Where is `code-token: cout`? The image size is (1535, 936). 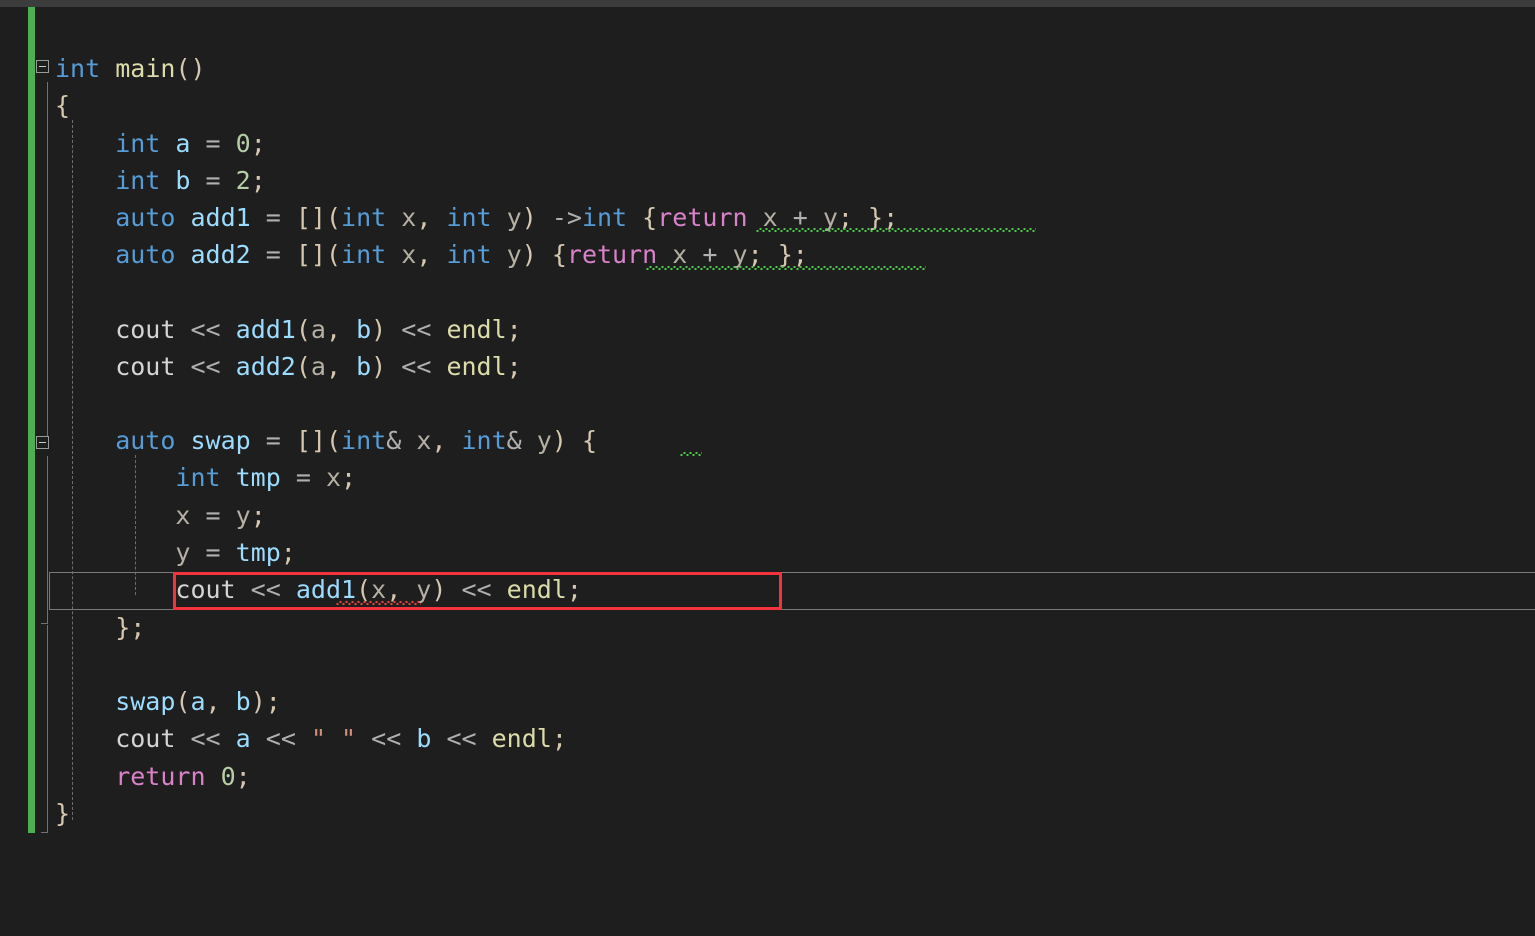 code-token: cout is located at coordinates (145, 366).